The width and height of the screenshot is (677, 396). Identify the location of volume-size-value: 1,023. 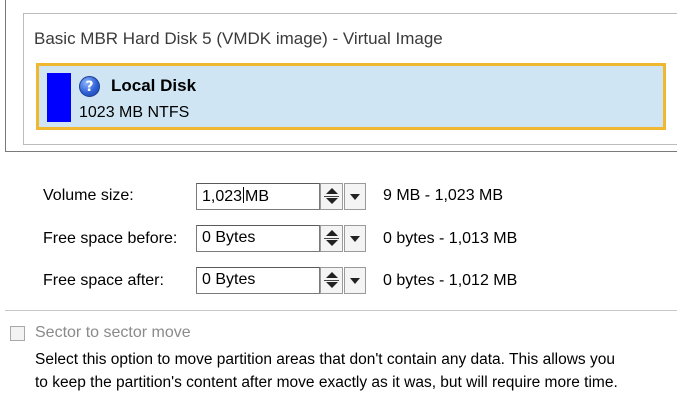
(222, 196).